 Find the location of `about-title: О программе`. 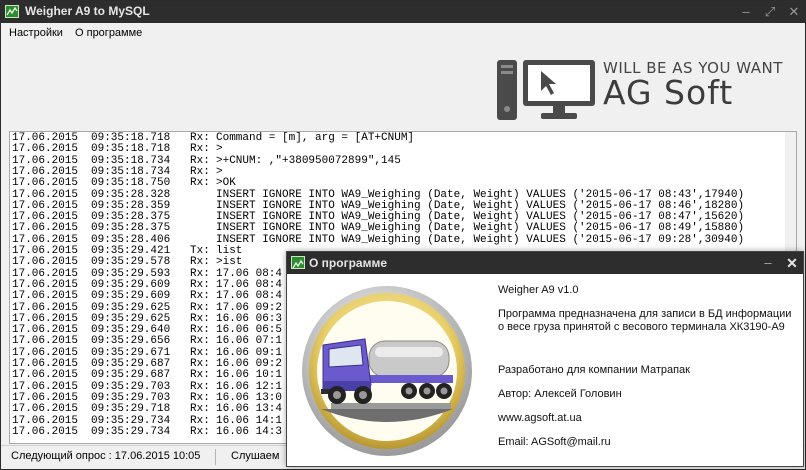

about-title: О программе is located at coordinates (348, 263).